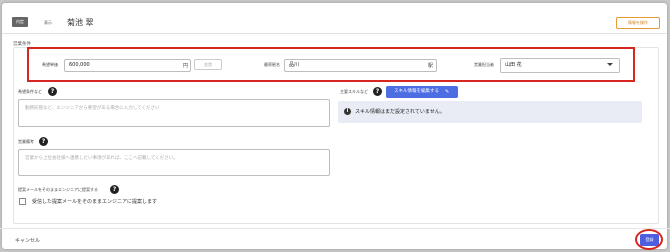 The width and height of the screenshot is (670, 252). What do you see at coordinates (560, 65) in the screenshot?
I see `owner-select: 山田 花` at bounding box center [560, 65].